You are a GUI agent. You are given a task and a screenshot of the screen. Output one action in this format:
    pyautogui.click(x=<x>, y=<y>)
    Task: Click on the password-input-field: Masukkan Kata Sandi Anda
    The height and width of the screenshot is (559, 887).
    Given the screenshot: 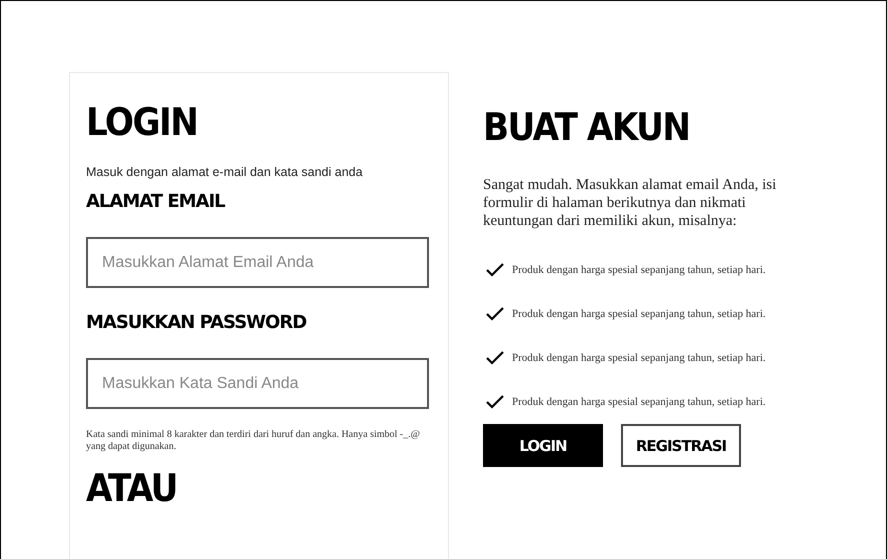 What is the action you would take?
    pyautogui.click(x=257, y=383)
    